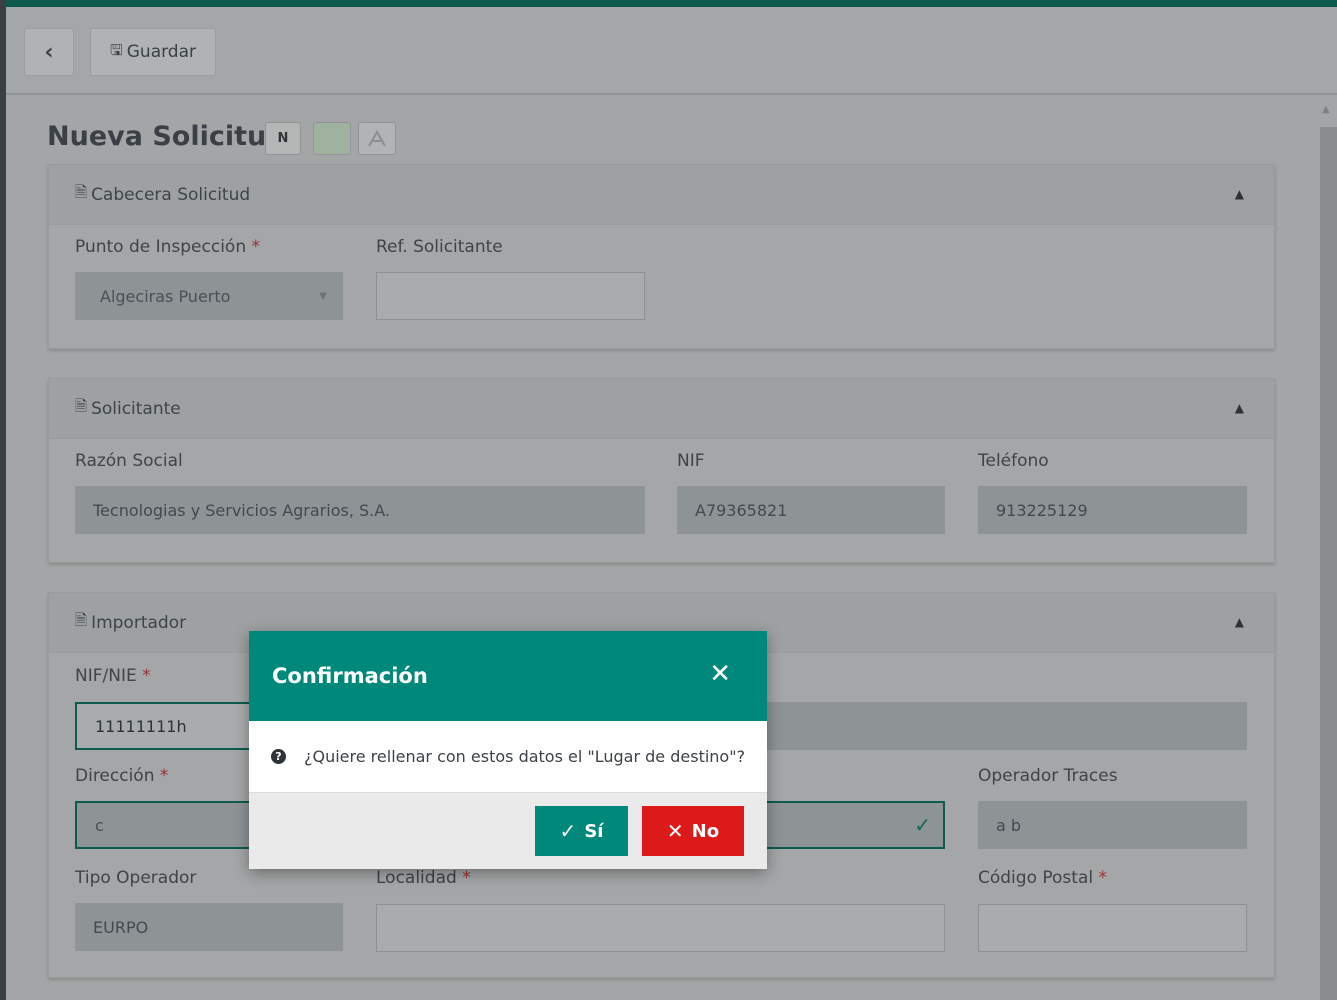 This screenshot has width=1337, height=1000. Describe the element at coordinates (661, 195) in the screenshot. I see `panel-header-cabecera: 🗎 Cabecera Solicitud ▲` at that location.